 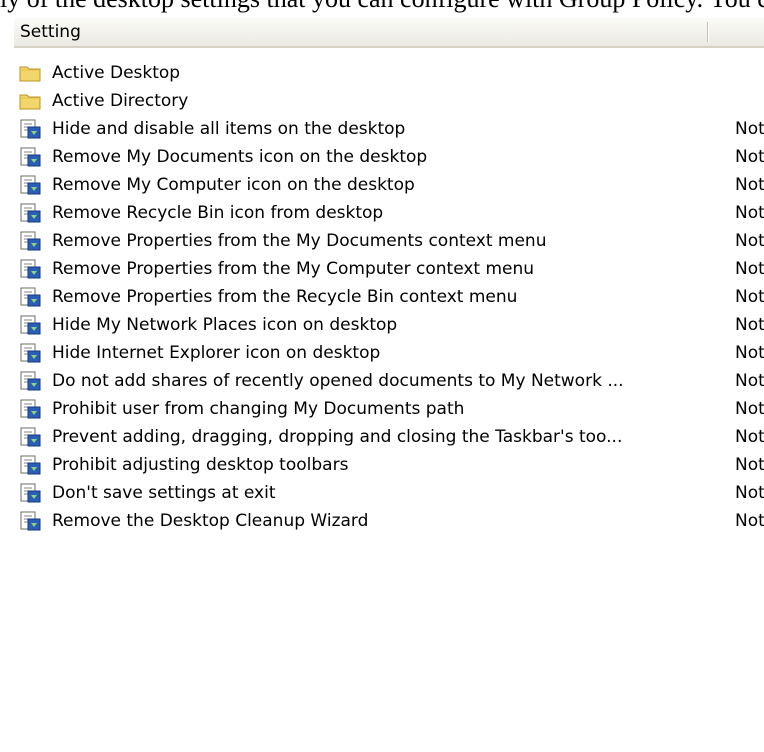 I want to click on list-item-label: Remove My Computer icon on the desktop, so click(x=233, y=185).